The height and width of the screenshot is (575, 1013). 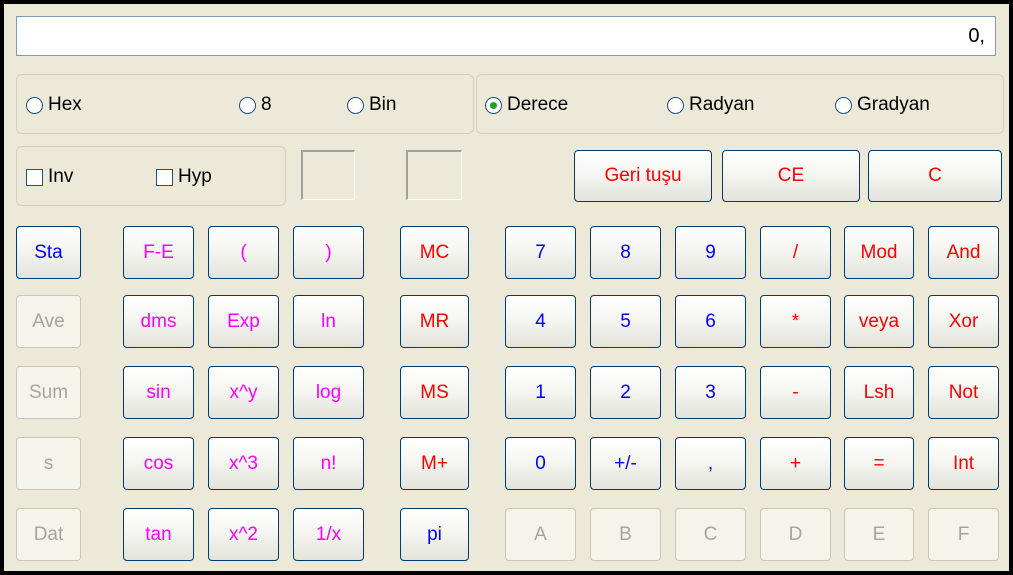 What do you see at coordinates (48, 463) in the screenshot?
I see `s-button: s` at bounding box center [48, 463].